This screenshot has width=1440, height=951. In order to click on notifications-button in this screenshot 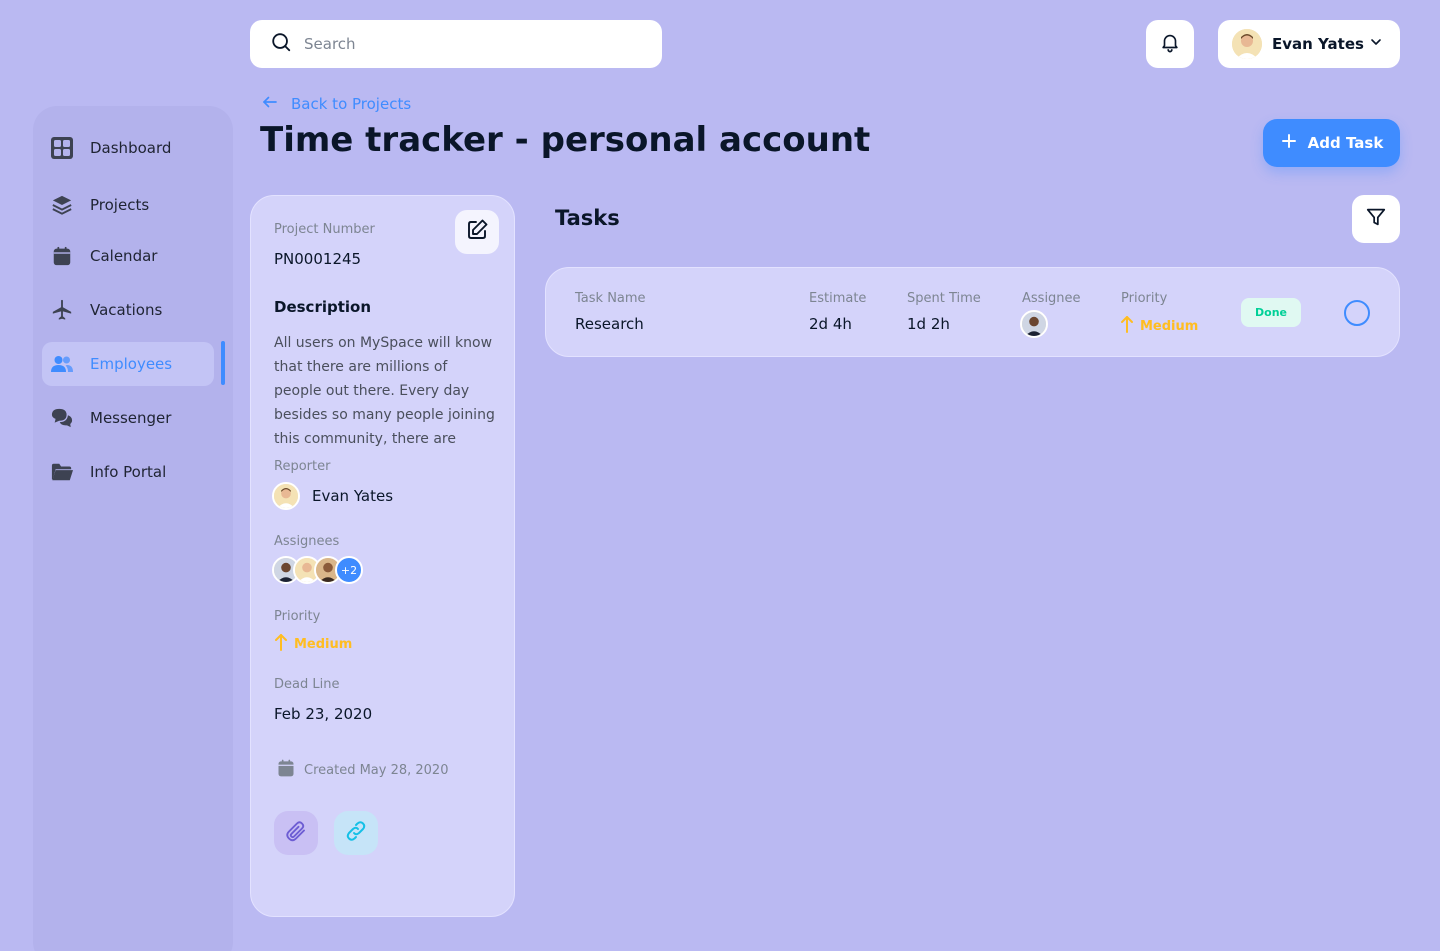, I will do `click(1170, 44)`.